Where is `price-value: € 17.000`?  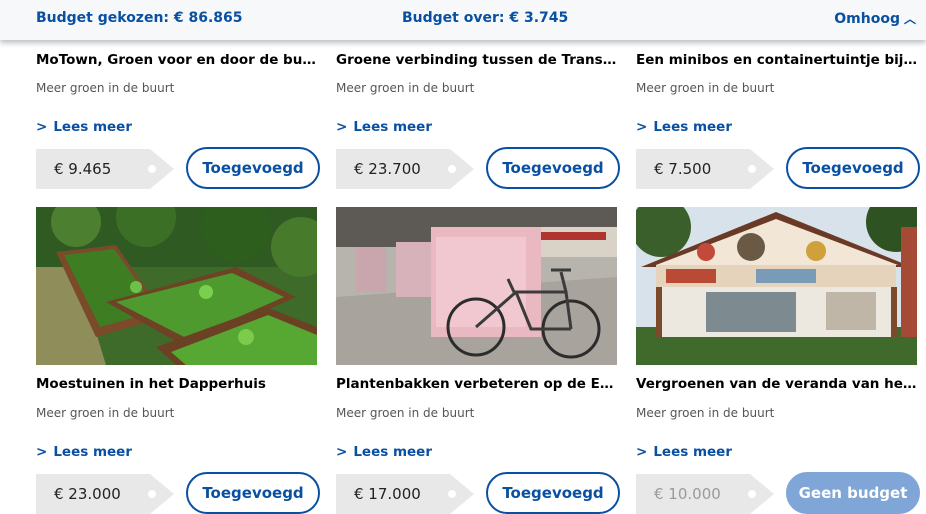
price-value: € 17.000 is located at coordinates (387, 494).